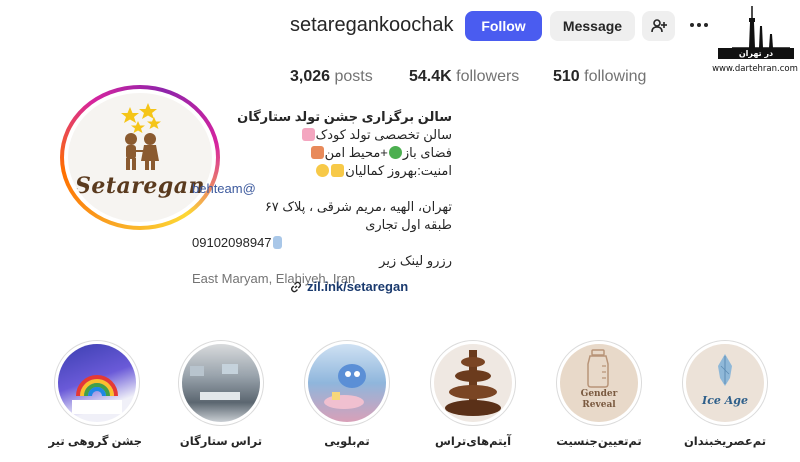 This screenshot has height=462, width=800. Describe the element at coordinates (353, 76) in the screenshot. I see `posts-label: posts` at that location.